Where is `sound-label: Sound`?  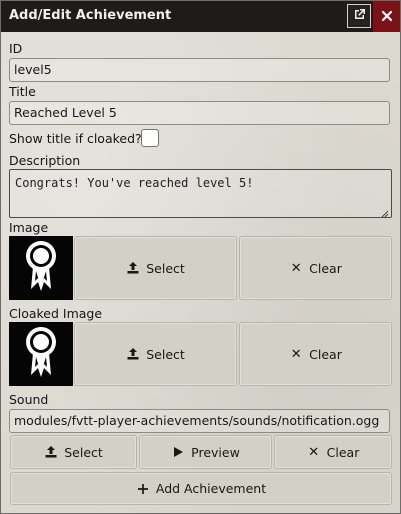
sound-label: Sound is located at coordinates (29, 399).